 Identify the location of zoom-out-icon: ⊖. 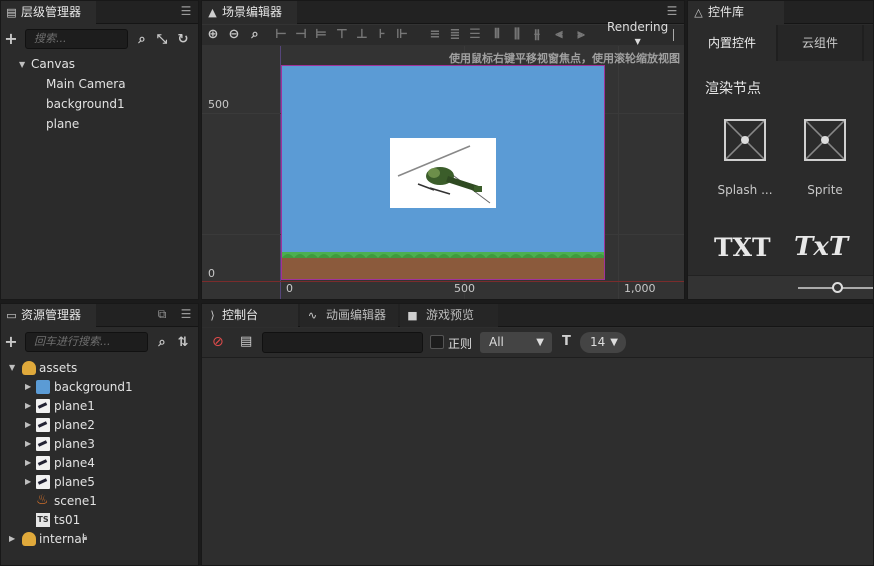
(234, 35).